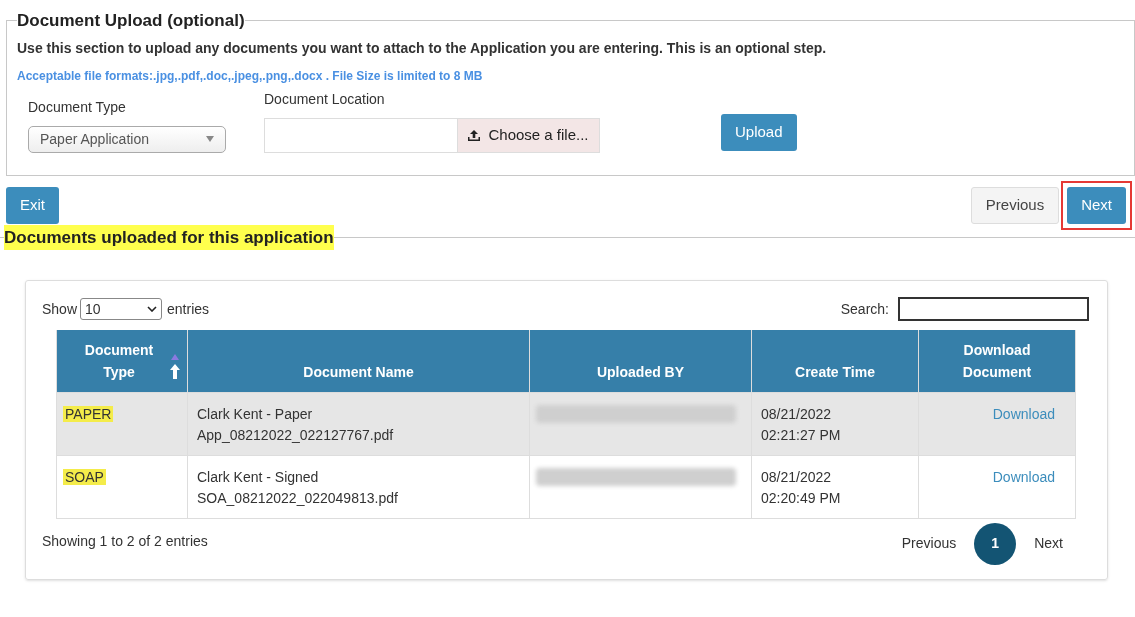 The image size is (1135, 617). Describe the element at coordinates (1015, 205) in the screenshot. I see `nav-button: Previous` at that location.